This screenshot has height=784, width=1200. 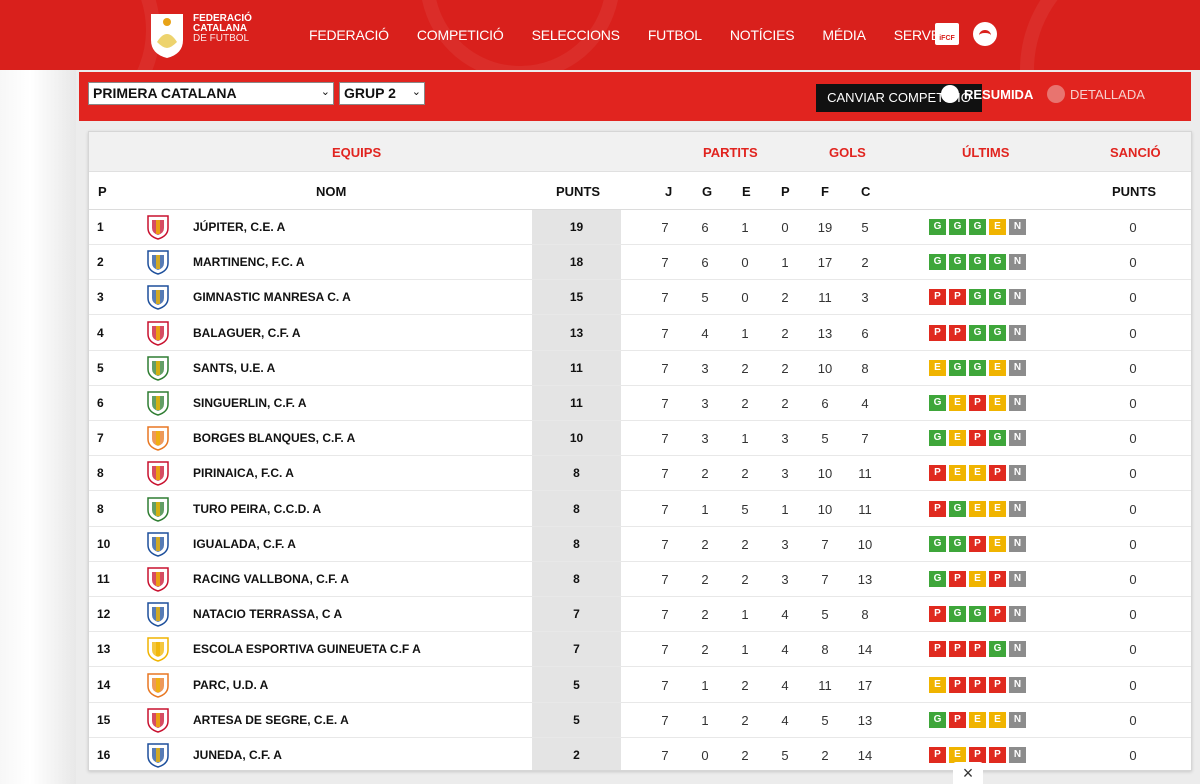 I want to click on competition-select: PRIMERA CATALANA ⌄, so click(x=211, y=93).